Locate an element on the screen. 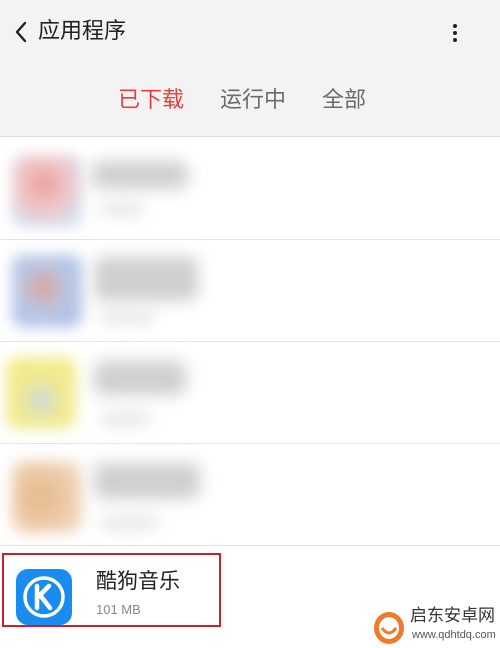  back-button is located at coordinates (22, 32).